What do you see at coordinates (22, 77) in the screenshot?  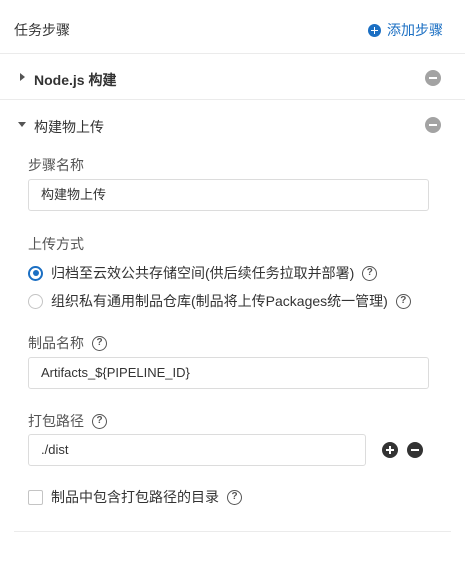 I see `caret-right-icon` at bounding box center [22, 77].